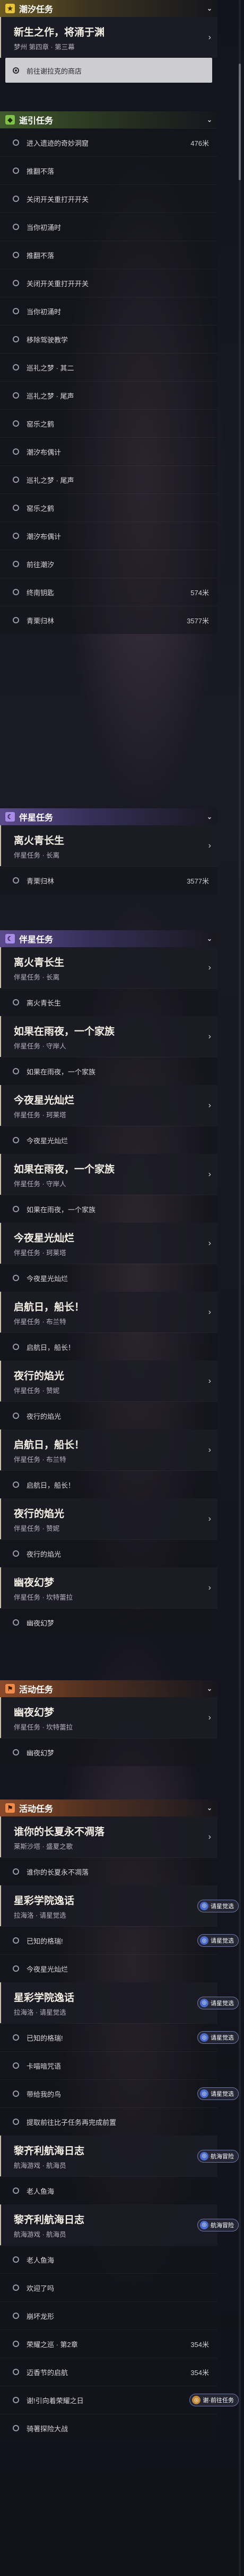 The height and width of the screenshot is (2576, 244). What do you see at coordinates (109, 564) in the screenshot?
I see `quest-step: 前往潮汐` at bounding box center [109, 564].